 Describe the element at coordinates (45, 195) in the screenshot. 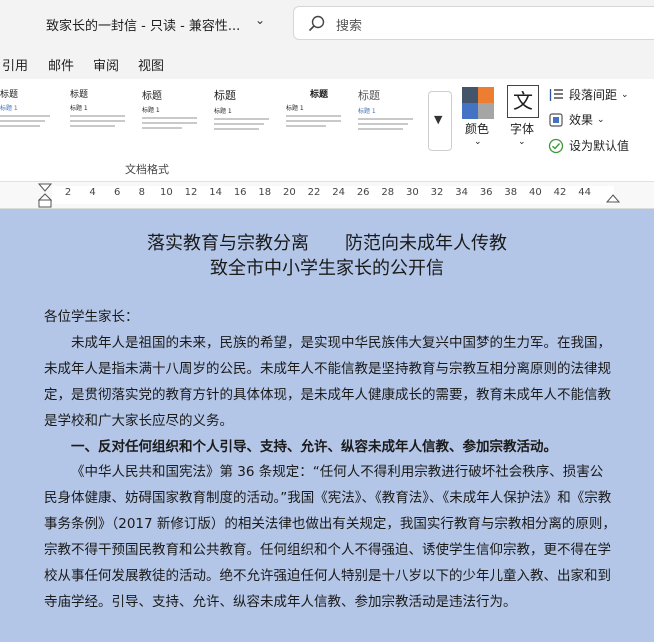

I see `indent-marker-icon` at that location.